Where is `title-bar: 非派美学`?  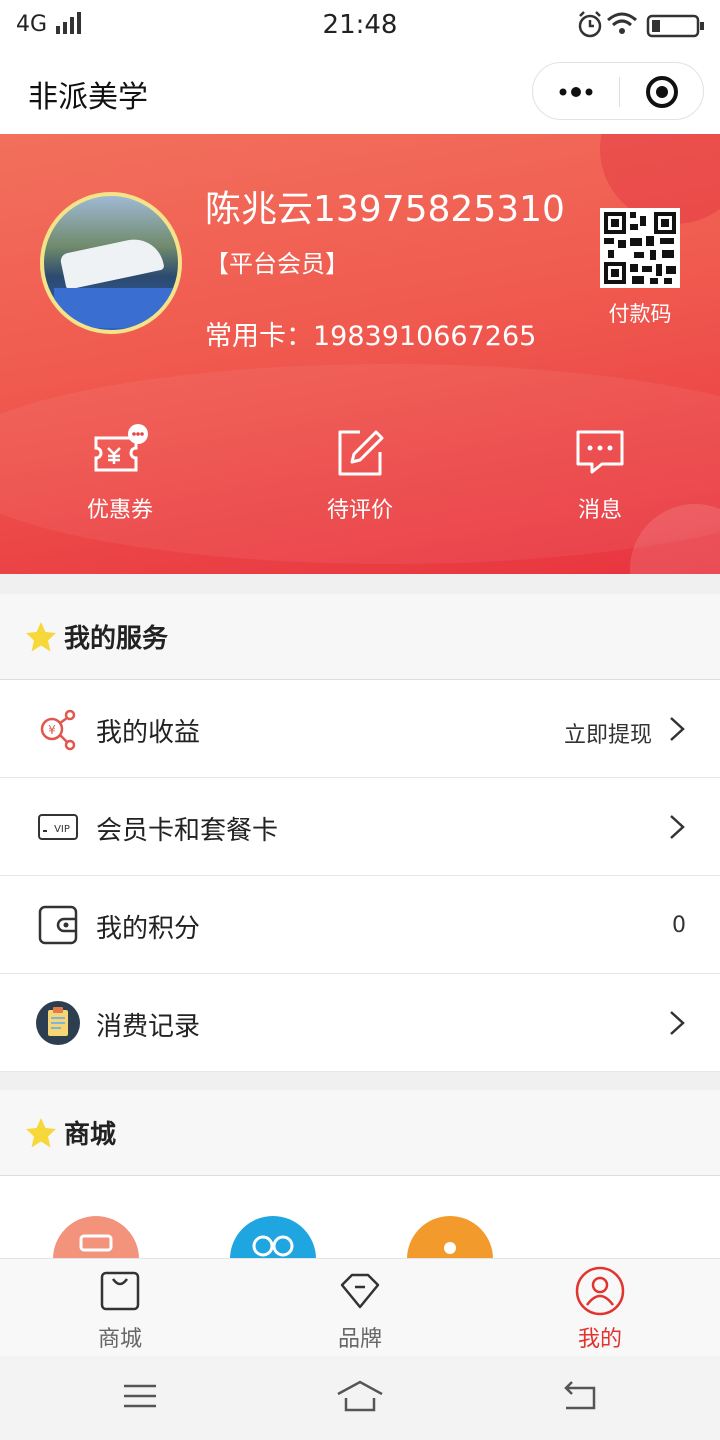 title-bar: 非派美学 is located at coordinates (360, 92).